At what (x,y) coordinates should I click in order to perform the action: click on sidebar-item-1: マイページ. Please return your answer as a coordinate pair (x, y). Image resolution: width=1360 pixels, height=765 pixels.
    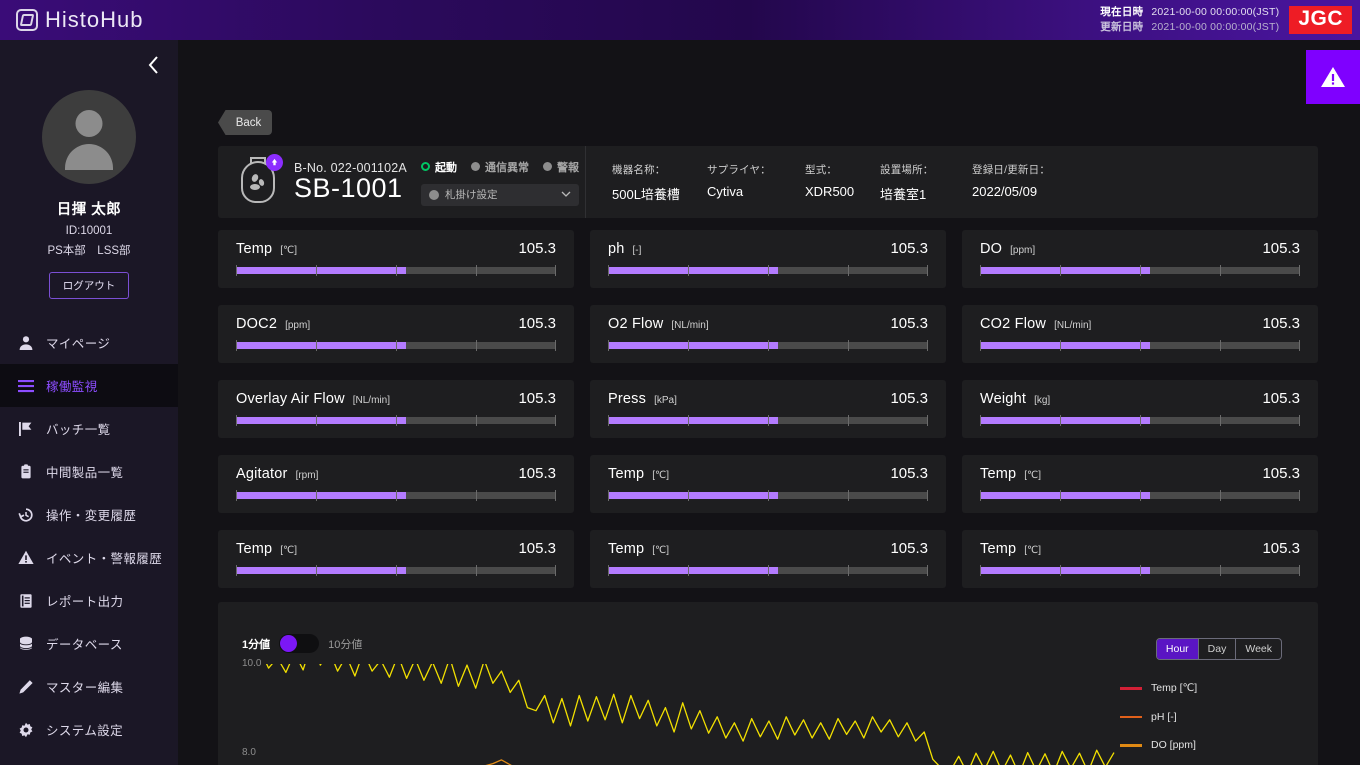
    Looking at the image, I should click on (89, 342).